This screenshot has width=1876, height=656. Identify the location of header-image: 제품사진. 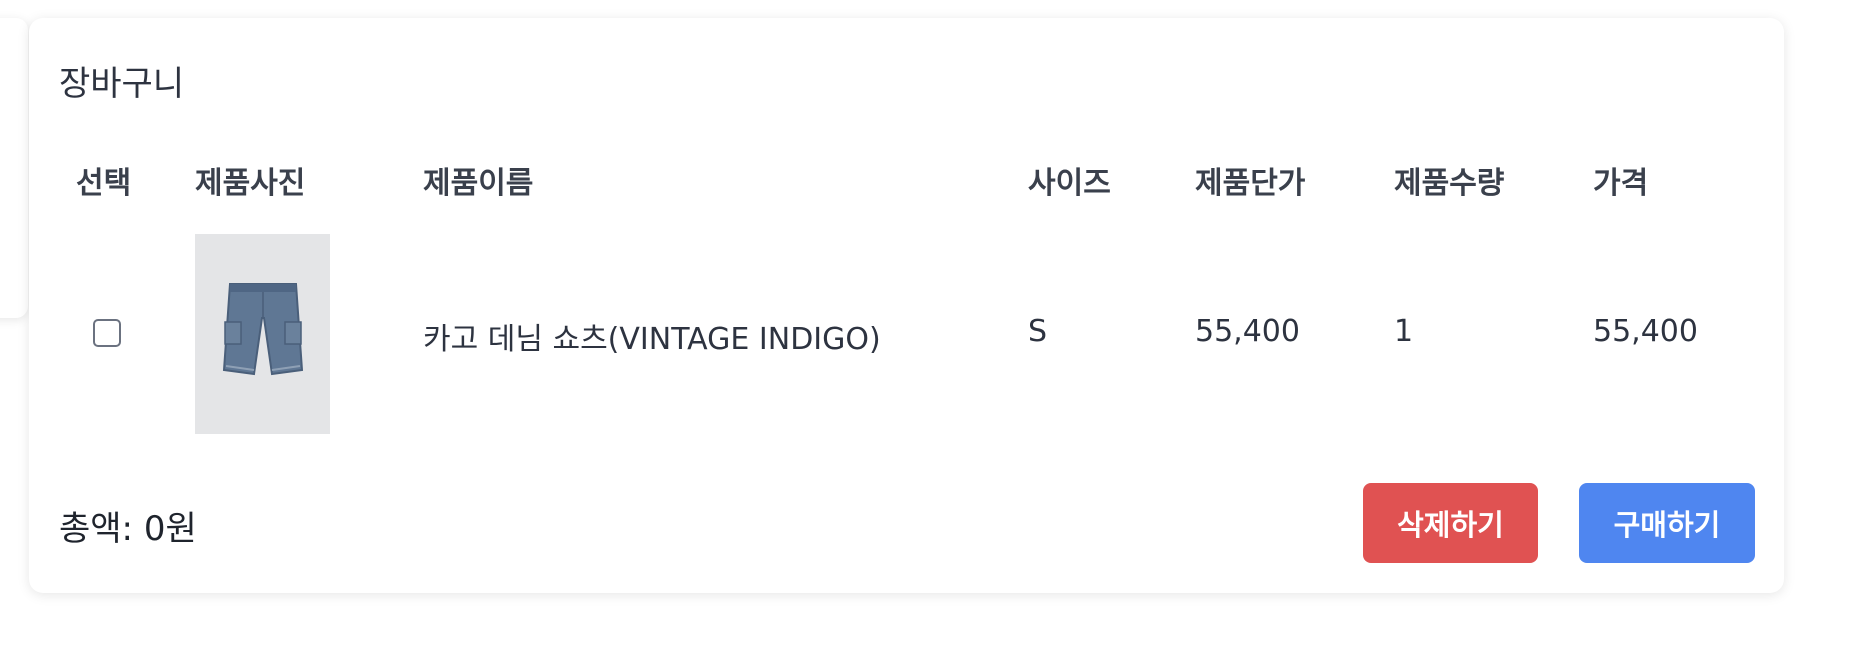
(250, 183).